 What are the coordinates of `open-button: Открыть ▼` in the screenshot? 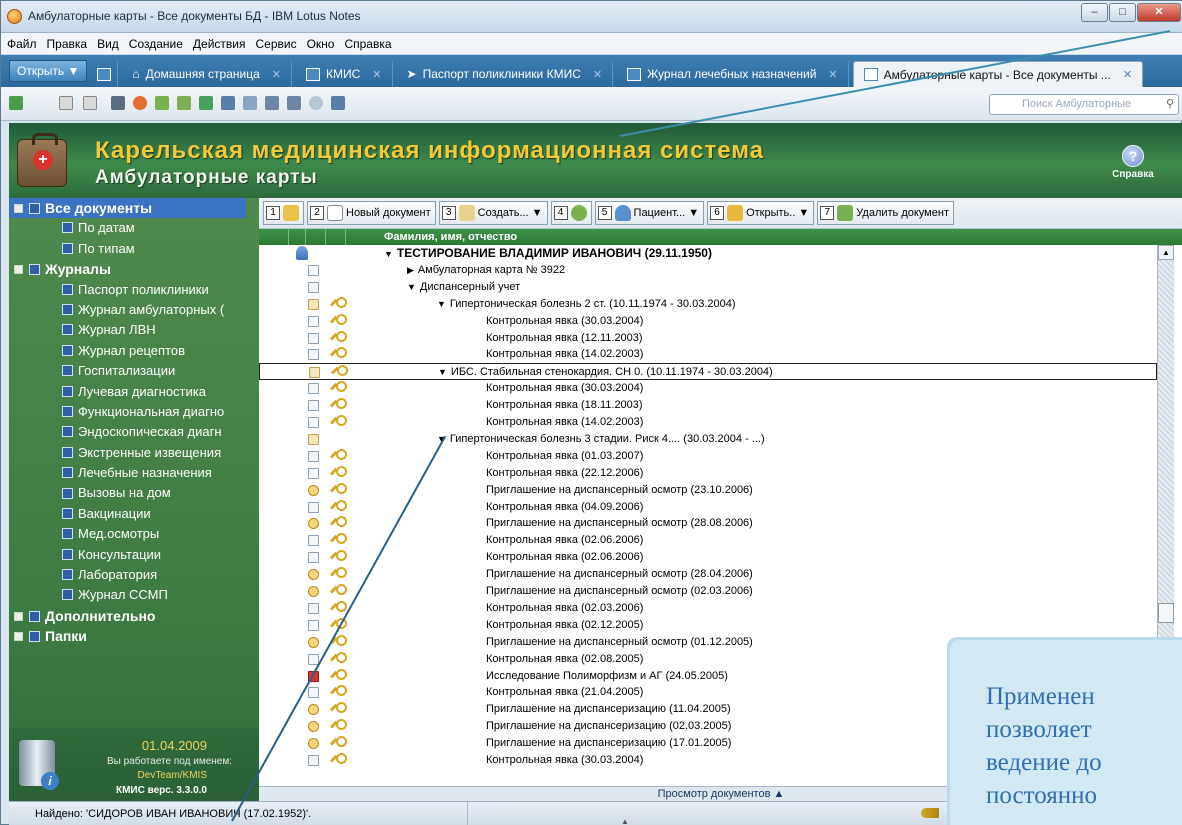 It's located at (48, 71).